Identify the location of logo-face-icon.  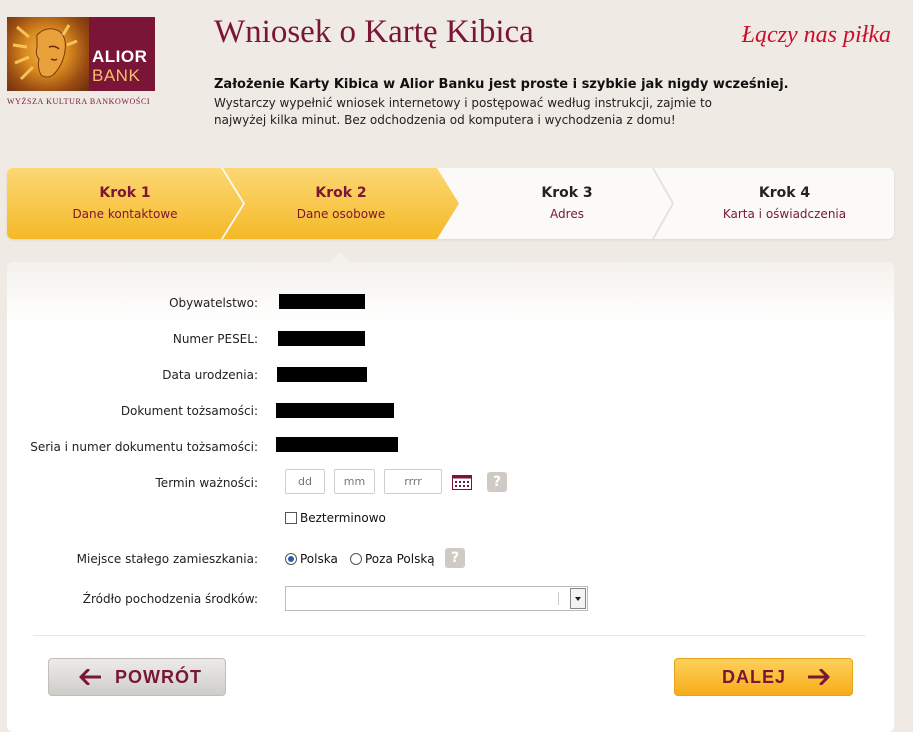
(48, 54).